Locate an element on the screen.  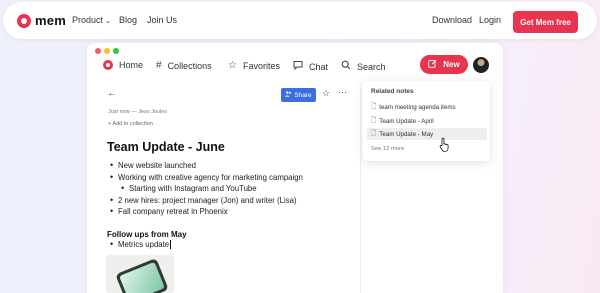
tab-collections: # Collections is located at coordinates (184, 65).